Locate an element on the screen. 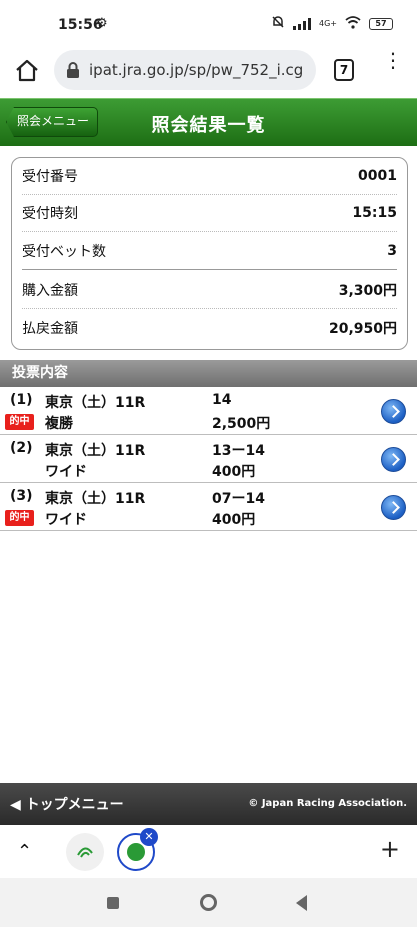  mute-bell-icon is located at coordinates (278, 23).